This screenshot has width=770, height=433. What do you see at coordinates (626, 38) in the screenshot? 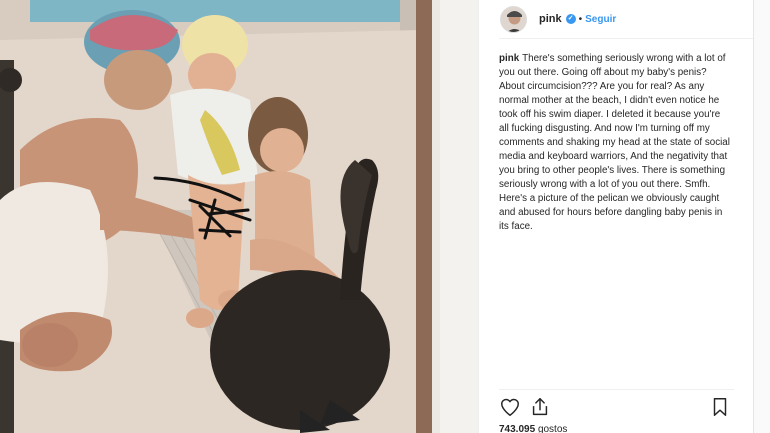
I see `header-divider` at bounding box center [626, 38].